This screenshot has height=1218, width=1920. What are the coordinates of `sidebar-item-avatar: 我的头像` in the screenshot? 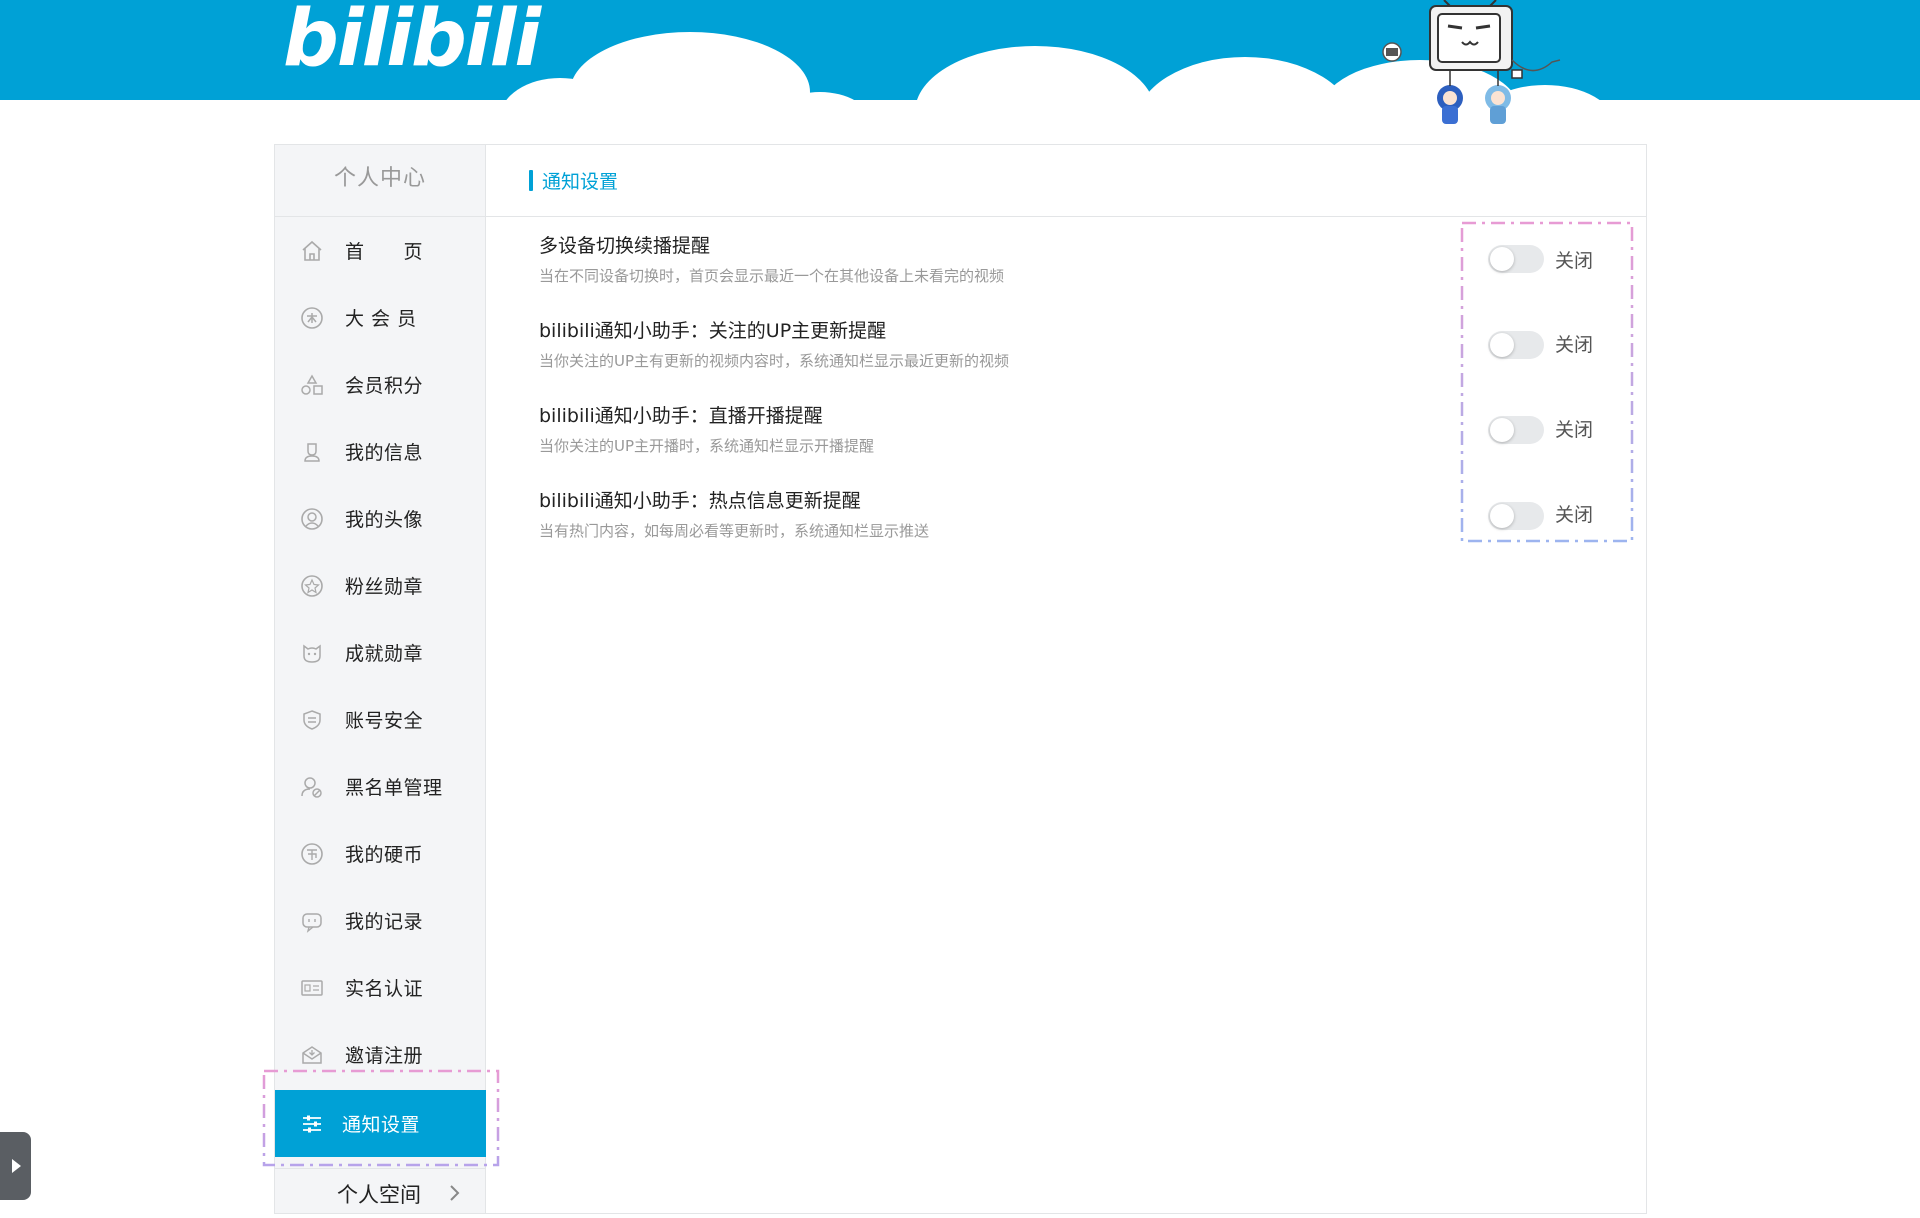 It's located at (380, 518).